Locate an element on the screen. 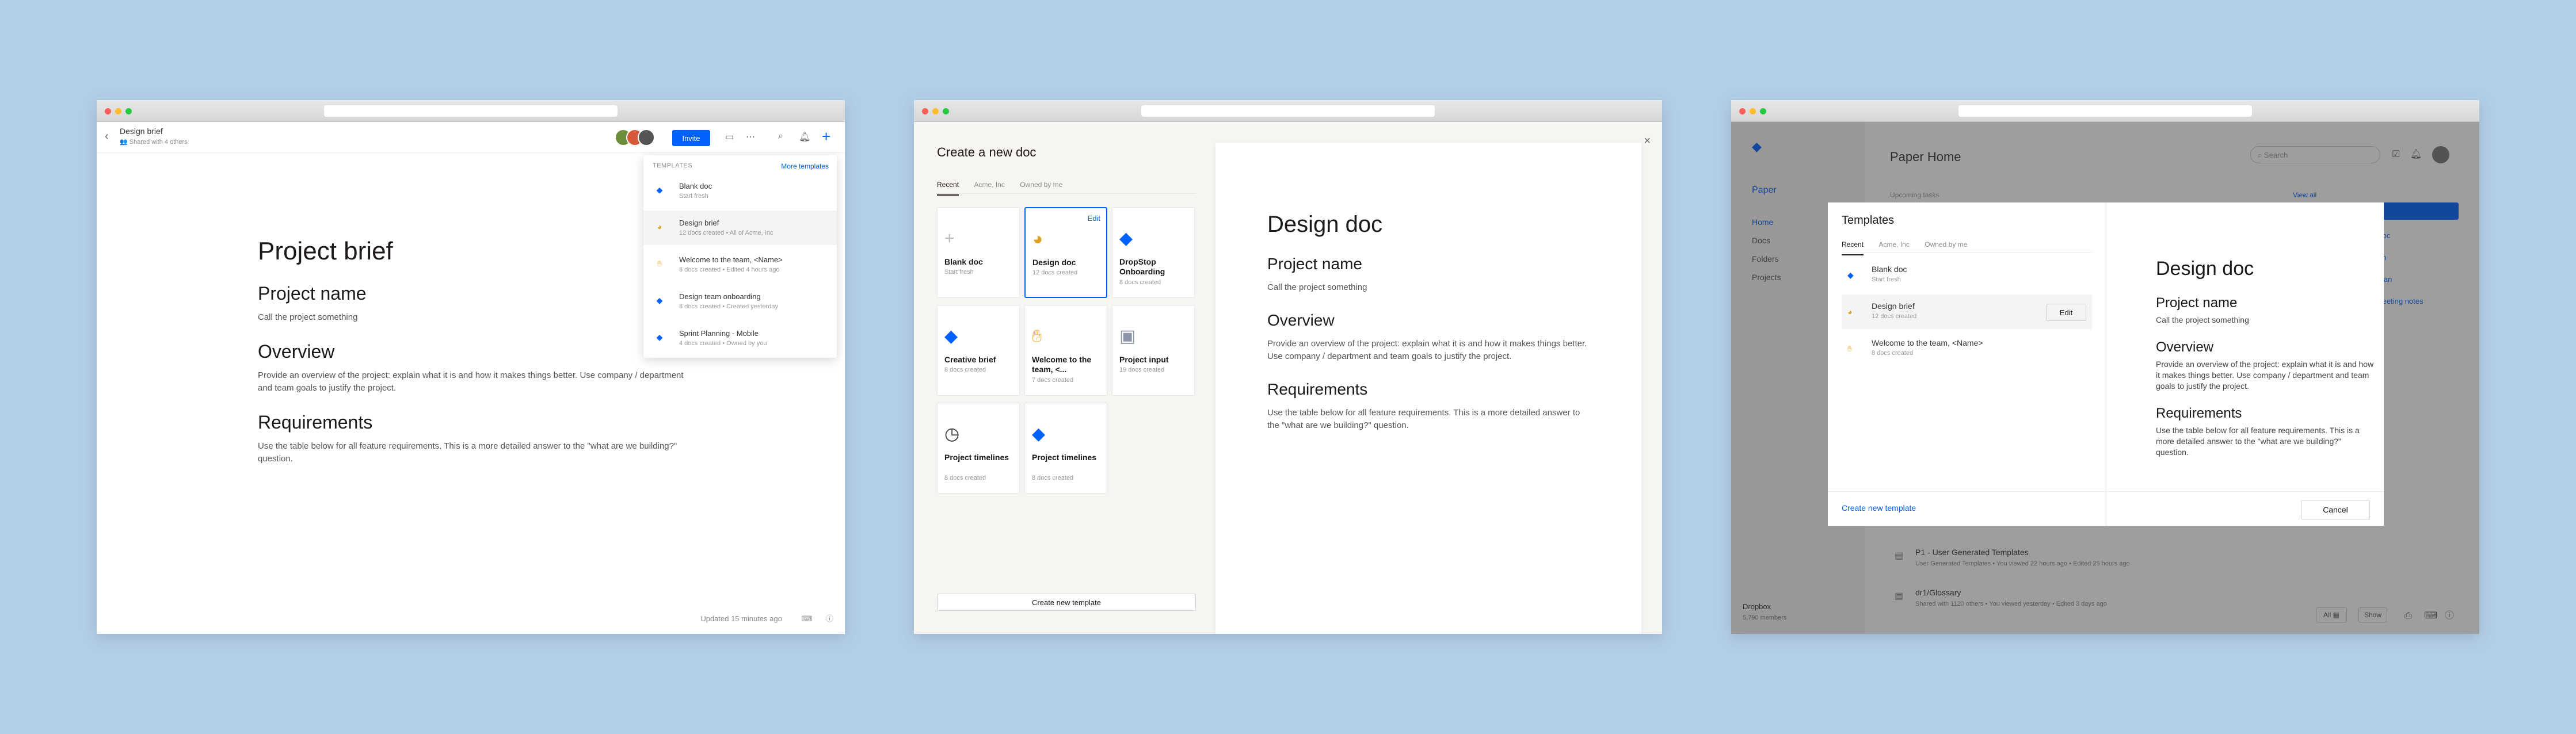 Image resolution: width=2576 pixels, height=734 pixels. section-heading: Requirements is located at coordinates (2199, 413).